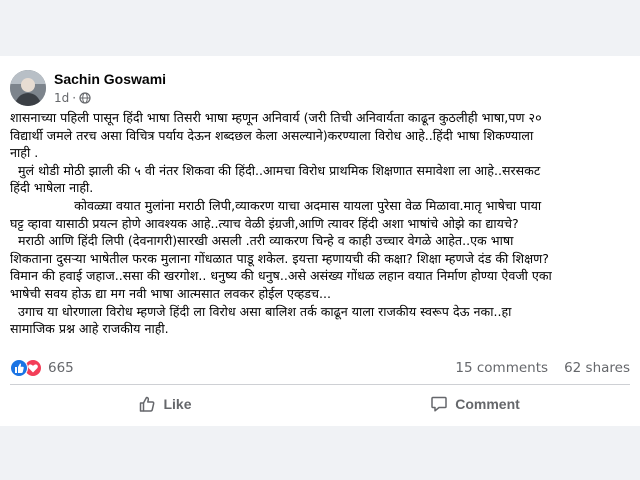 The height and width of the screenshot is (480, 640). I want to click on comment-label: Comment, so click(487, 404).